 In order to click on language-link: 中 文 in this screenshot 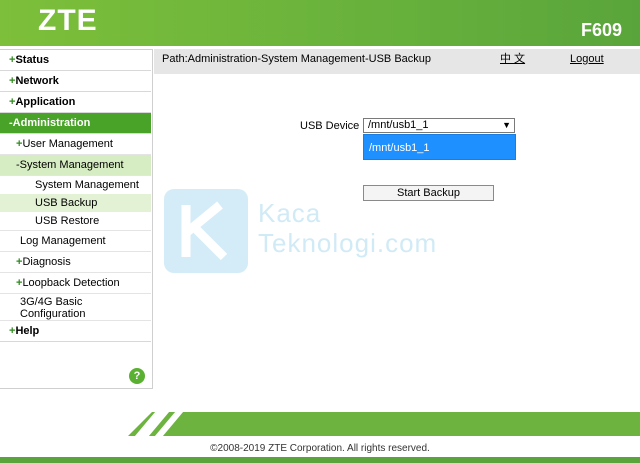, I will do `click(512, 59)`.